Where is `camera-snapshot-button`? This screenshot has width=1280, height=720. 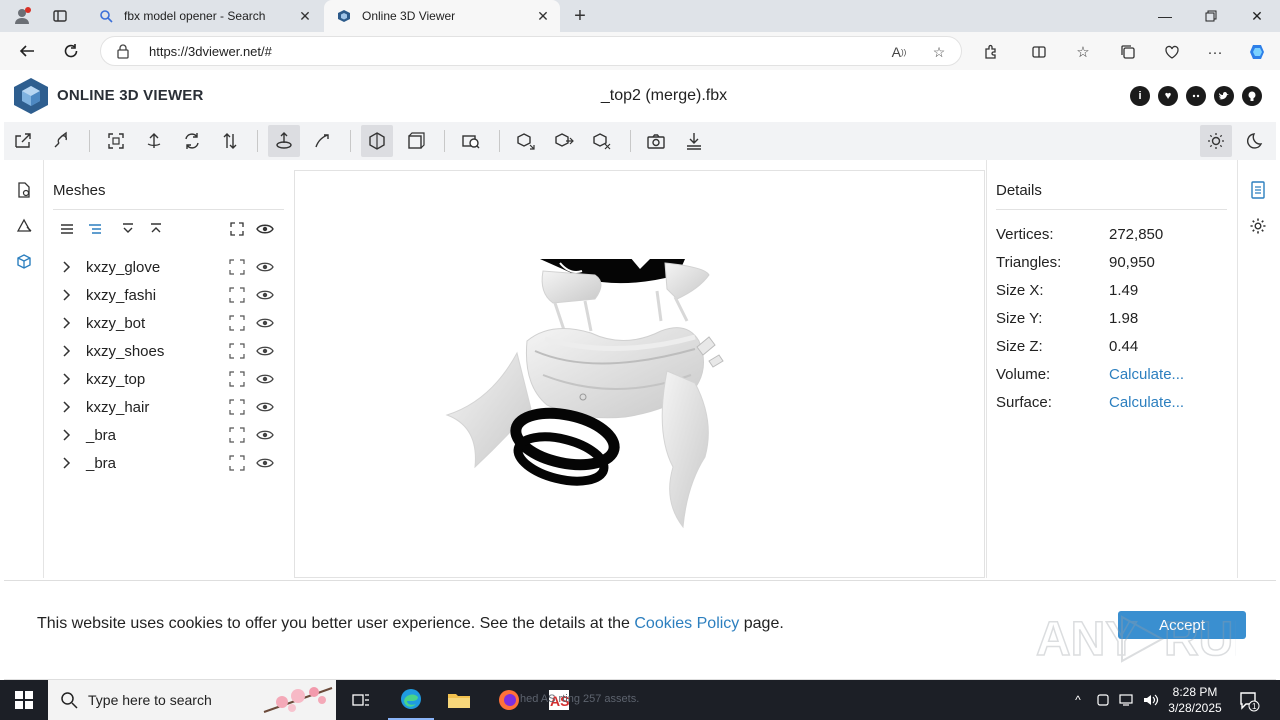 camera-snapshot-button is located at coordinates (656, 141).